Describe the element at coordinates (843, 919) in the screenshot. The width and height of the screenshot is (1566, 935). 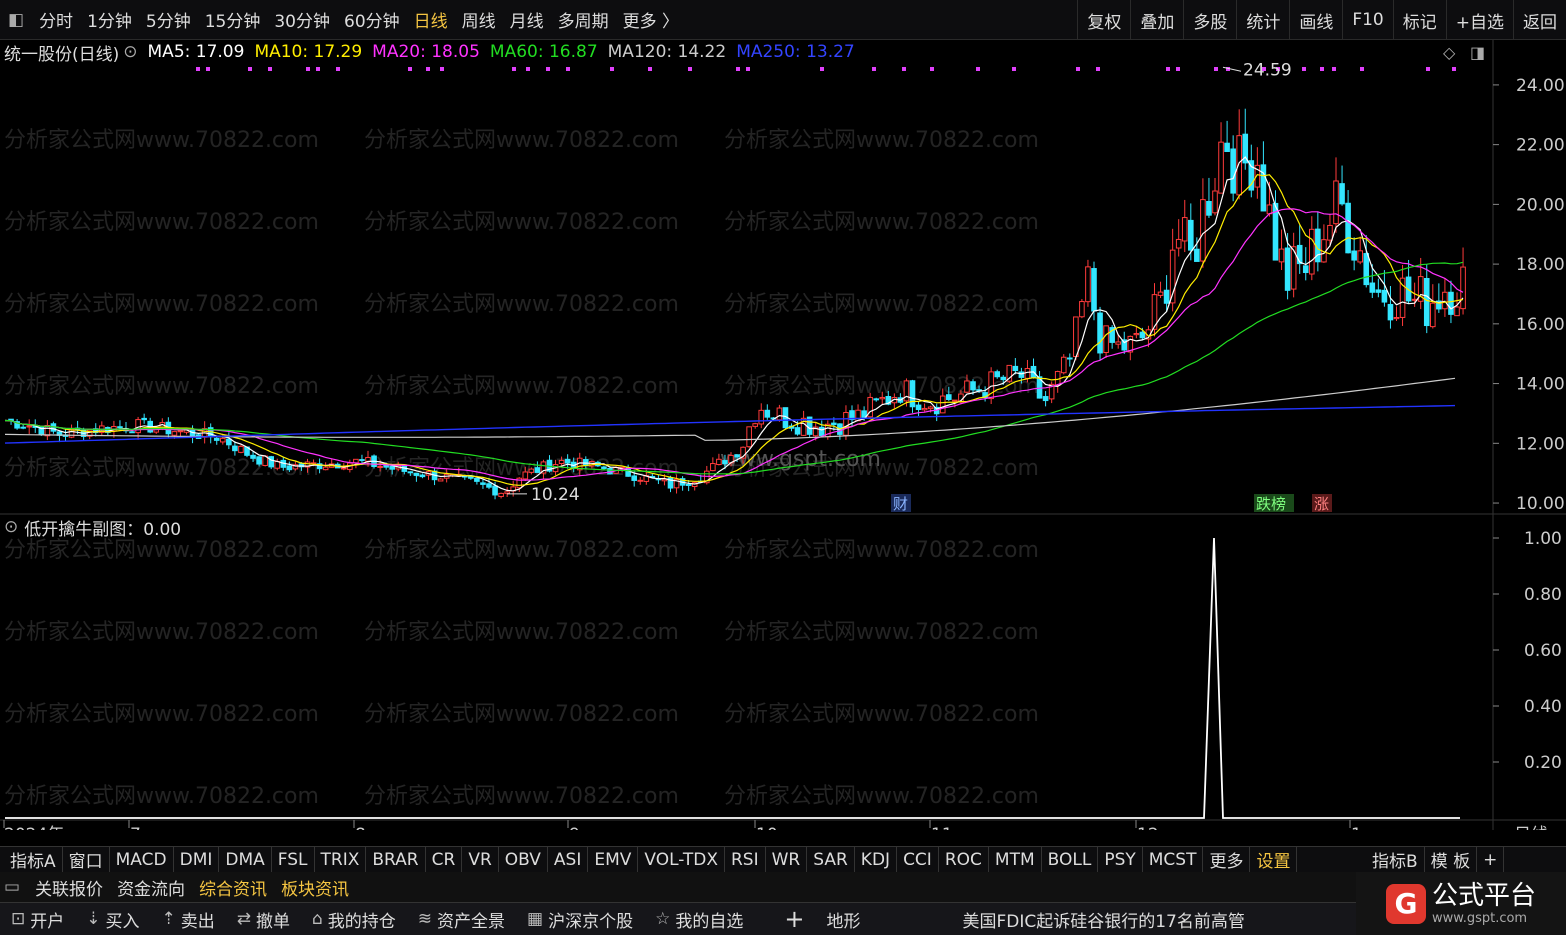
I see `terrain-label: 地形` at that location.